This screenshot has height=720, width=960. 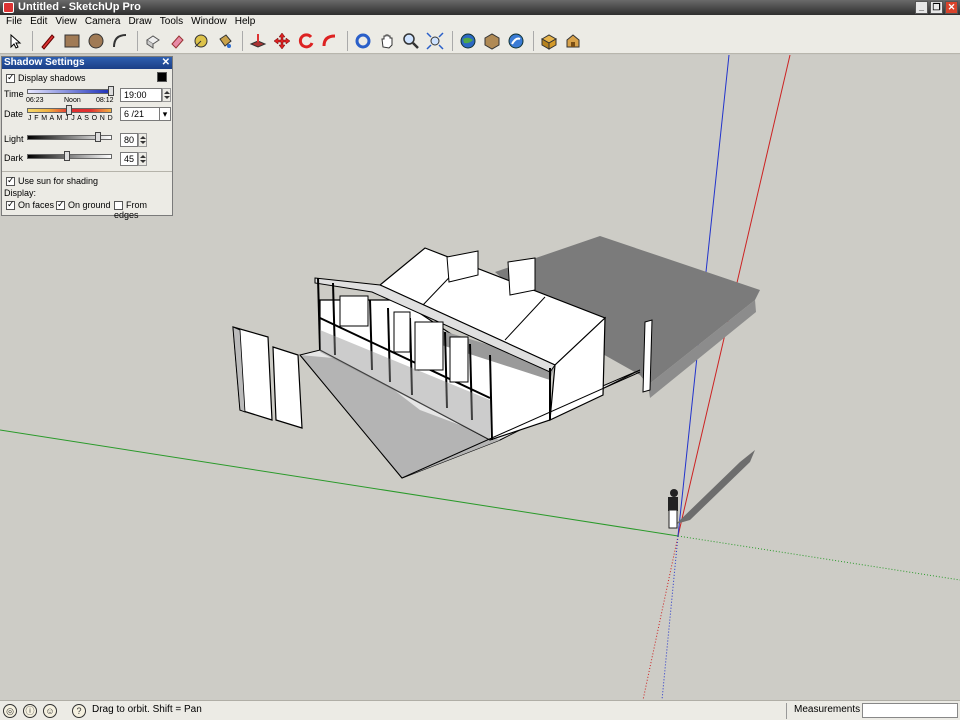 What do you see at coordinates (66, 22) in the screenshot?
I see `menu-view: View` at bounding box center [66, 22].